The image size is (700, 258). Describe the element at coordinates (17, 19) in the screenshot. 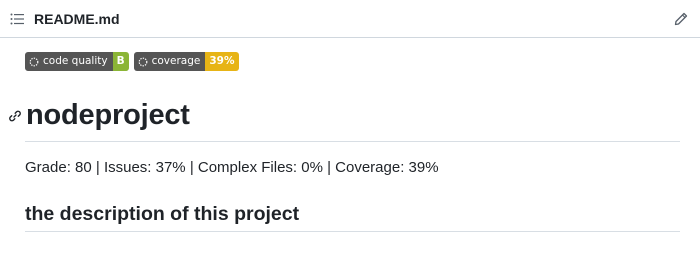

I see `list-icon` at that location.